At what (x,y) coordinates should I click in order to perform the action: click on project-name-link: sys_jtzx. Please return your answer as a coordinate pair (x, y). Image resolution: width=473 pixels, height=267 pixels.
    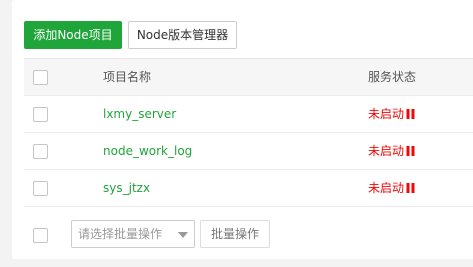
    Looking at the image, I should click on (126, 188).